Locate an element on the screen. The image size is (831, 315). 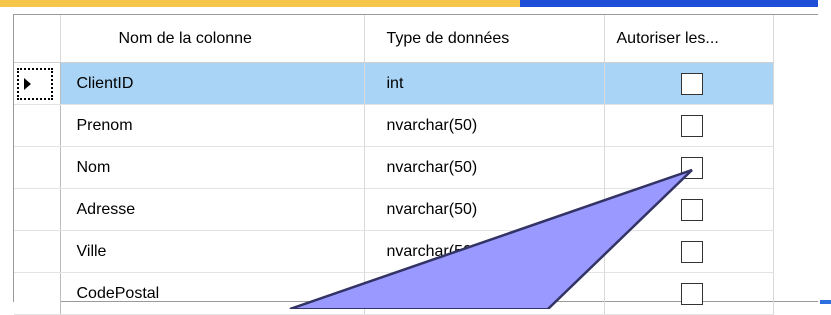
column-name-cell: Prenom is located at coordinates (212, 125).